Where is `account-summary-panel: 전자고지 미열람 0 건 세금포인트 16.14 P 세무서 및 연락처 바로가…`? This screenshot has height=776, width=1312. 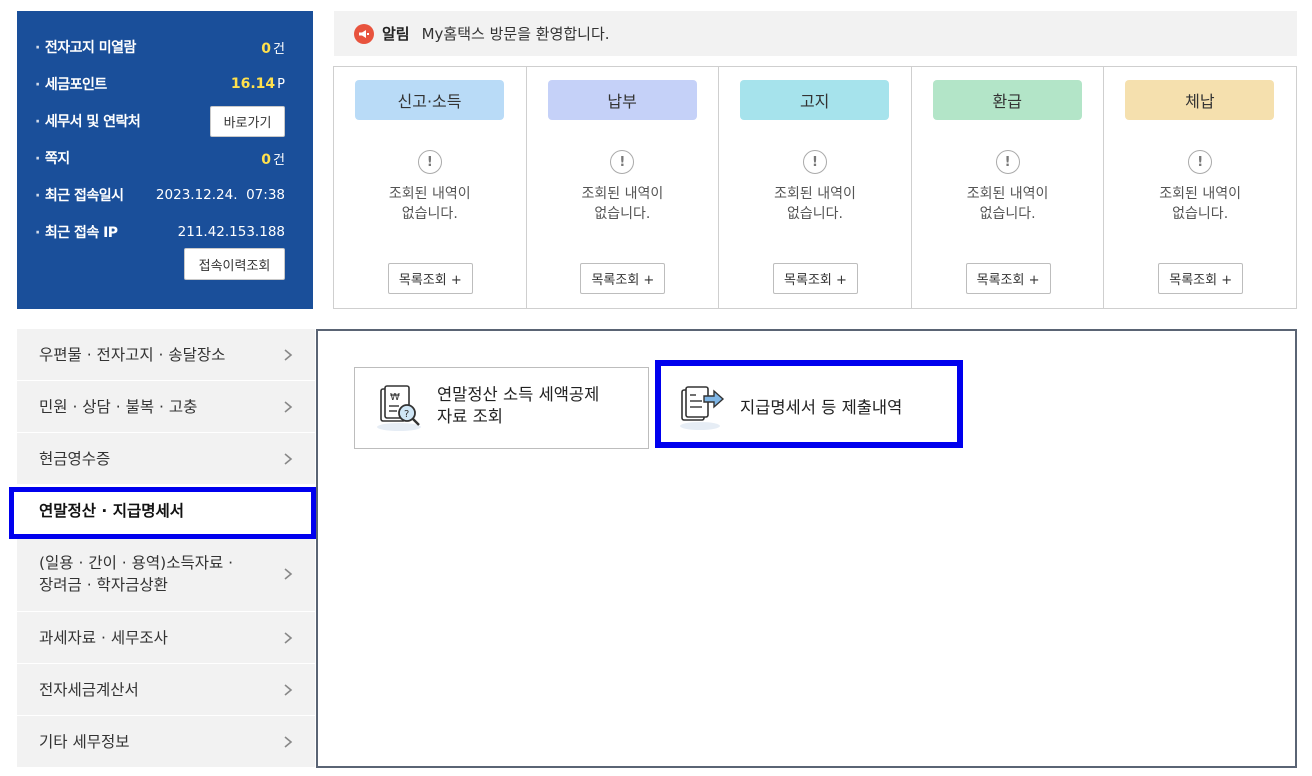
account-summary-panel: 전자고지 미열람 0 건 세금포인트 16.14 P 세무서 및 연락처 바로가… is located at coordinates (165, 160).